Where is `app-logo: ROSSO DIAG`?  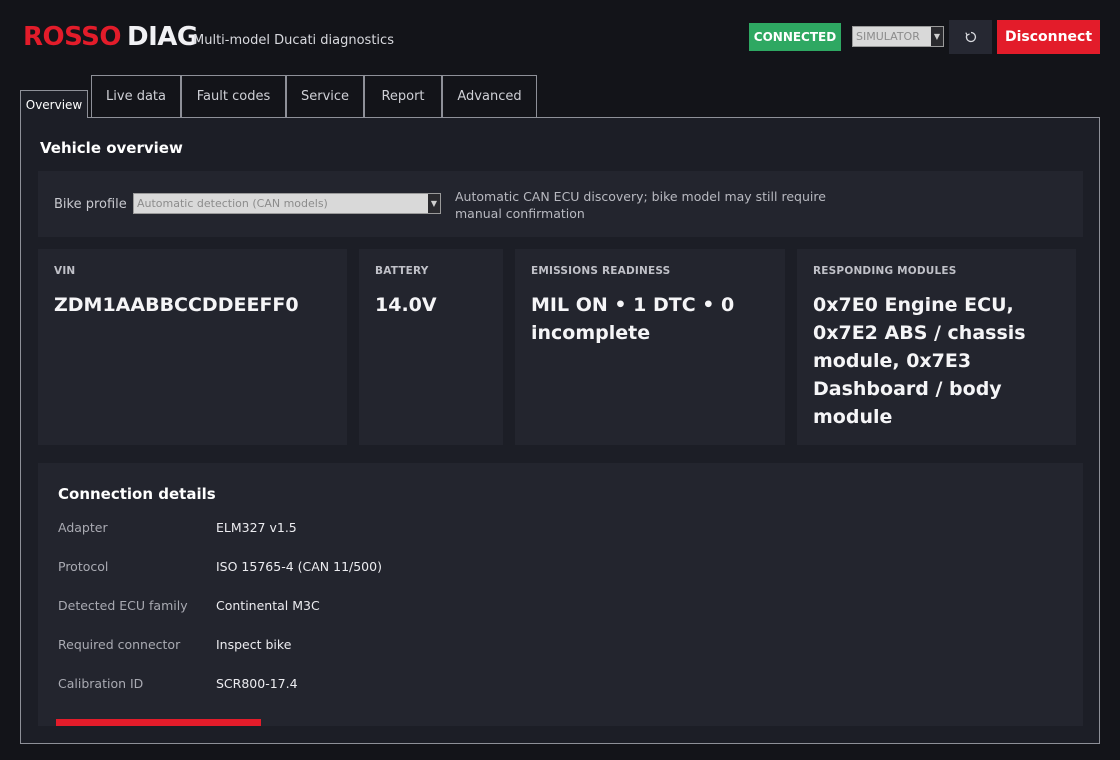 app-logo: ROSSO DIAG is located at coordinates (110, 37).